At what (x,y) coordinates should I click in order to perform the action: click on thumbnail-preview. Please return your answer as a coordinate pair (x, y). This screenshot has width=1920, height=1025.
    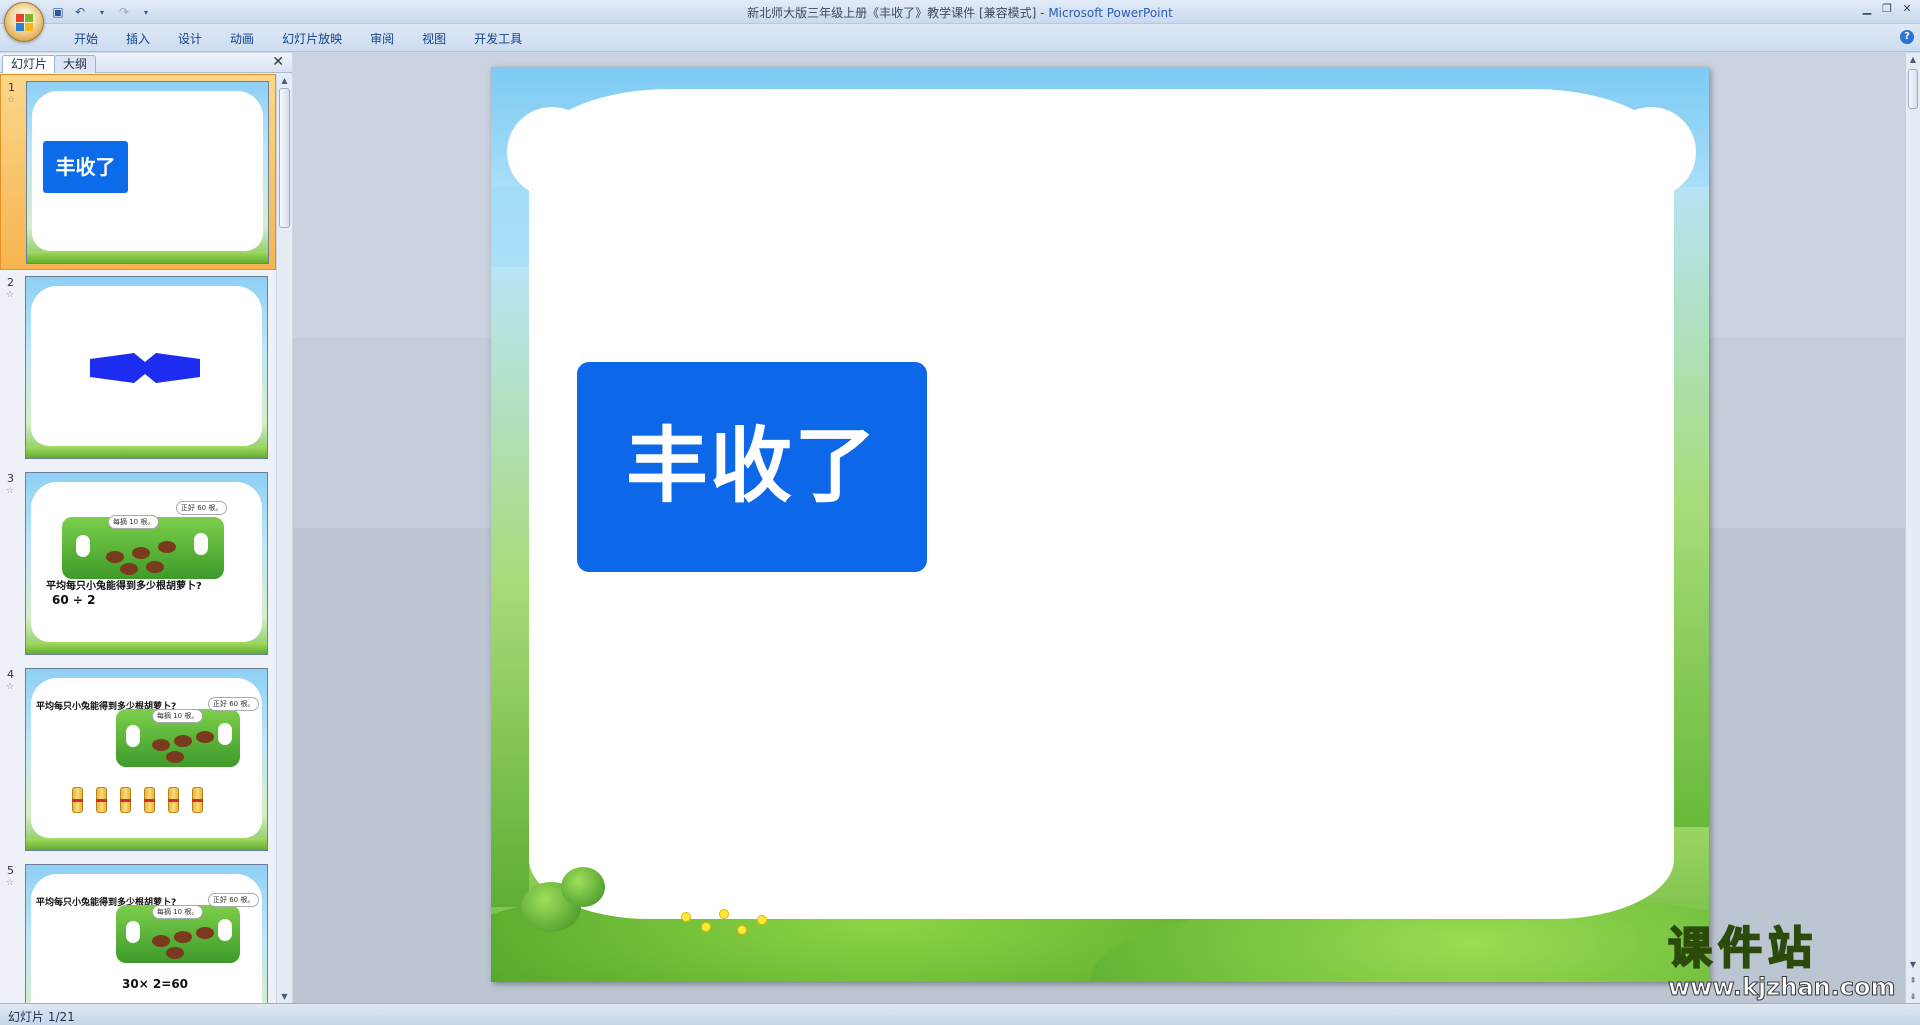
    Looking at the image, I should click on (146, 367).